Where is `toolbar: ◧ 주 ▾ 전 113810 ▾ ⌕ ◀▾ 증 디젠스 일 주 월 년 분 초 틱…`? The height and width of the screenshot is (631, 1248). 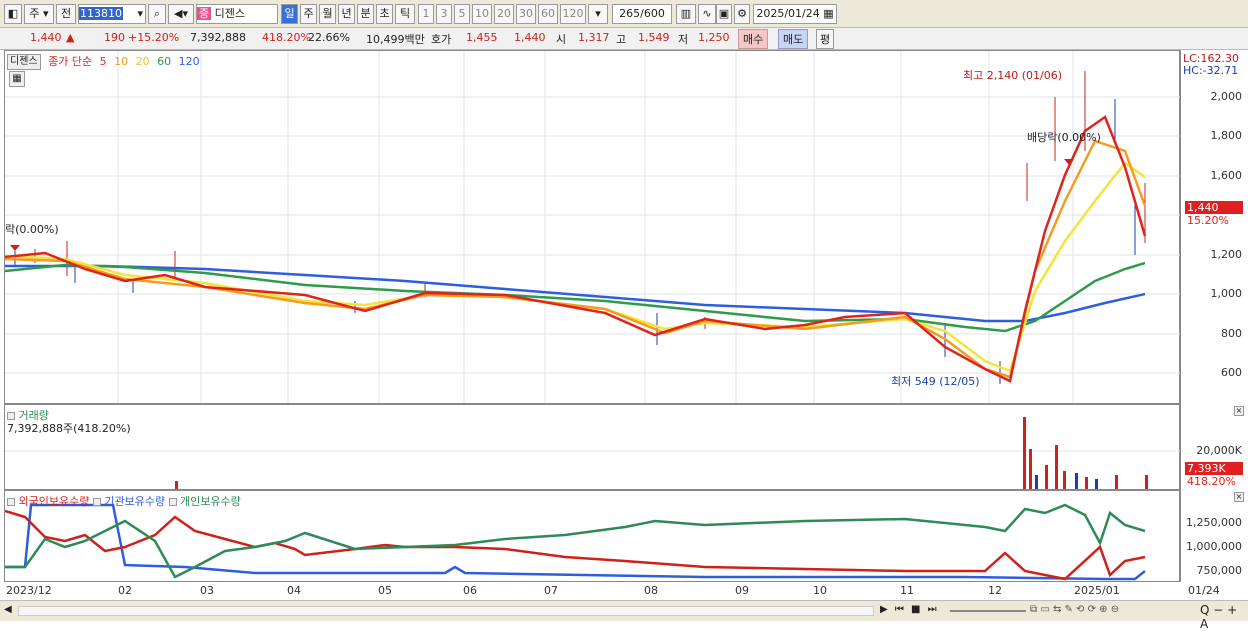
toolbar: ◧ 주 ▾ 전 113810 ▾ ⌕ ◀▾ 증 디젠스 일 주 월 년 분 초 틱… is located at coordinates (624, 14).